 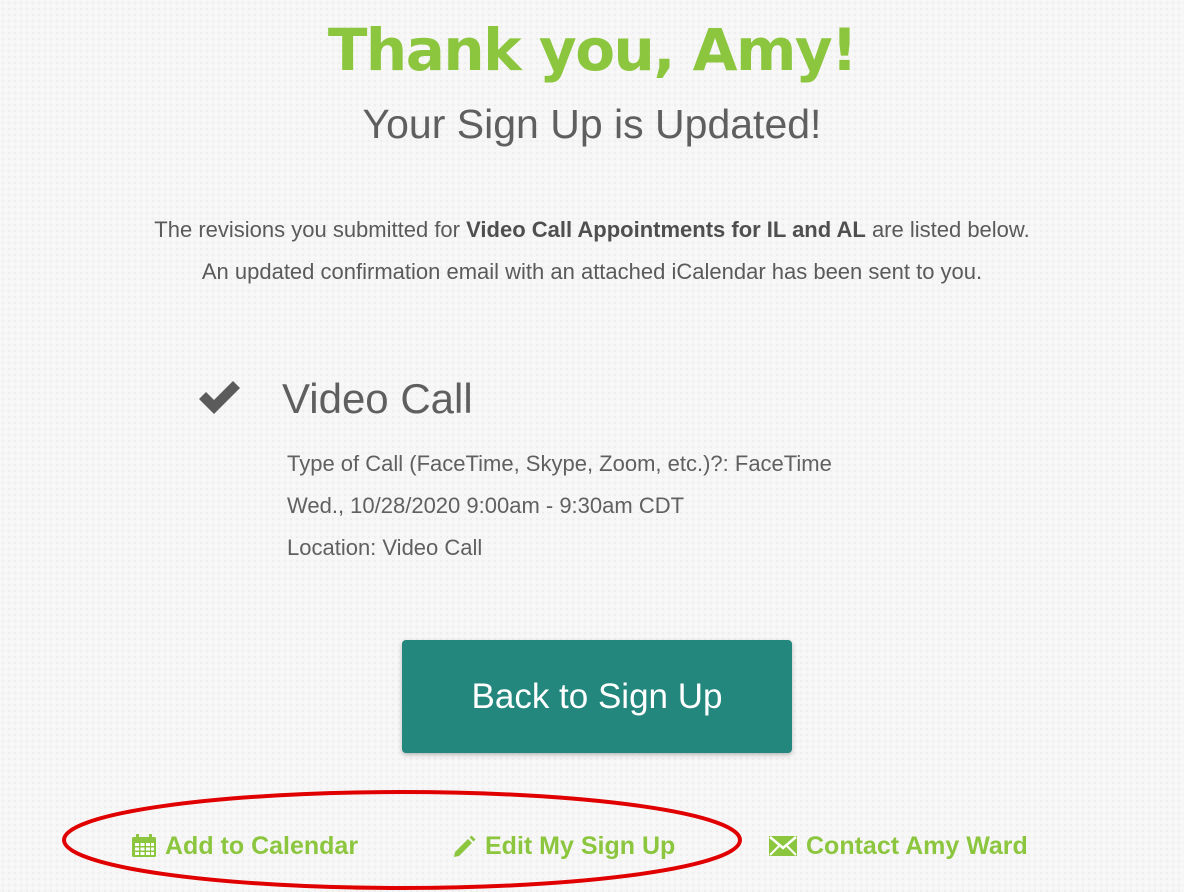 I want to click on add-to-calendar-label: Add to Calendar, so click(x=262, y=845).